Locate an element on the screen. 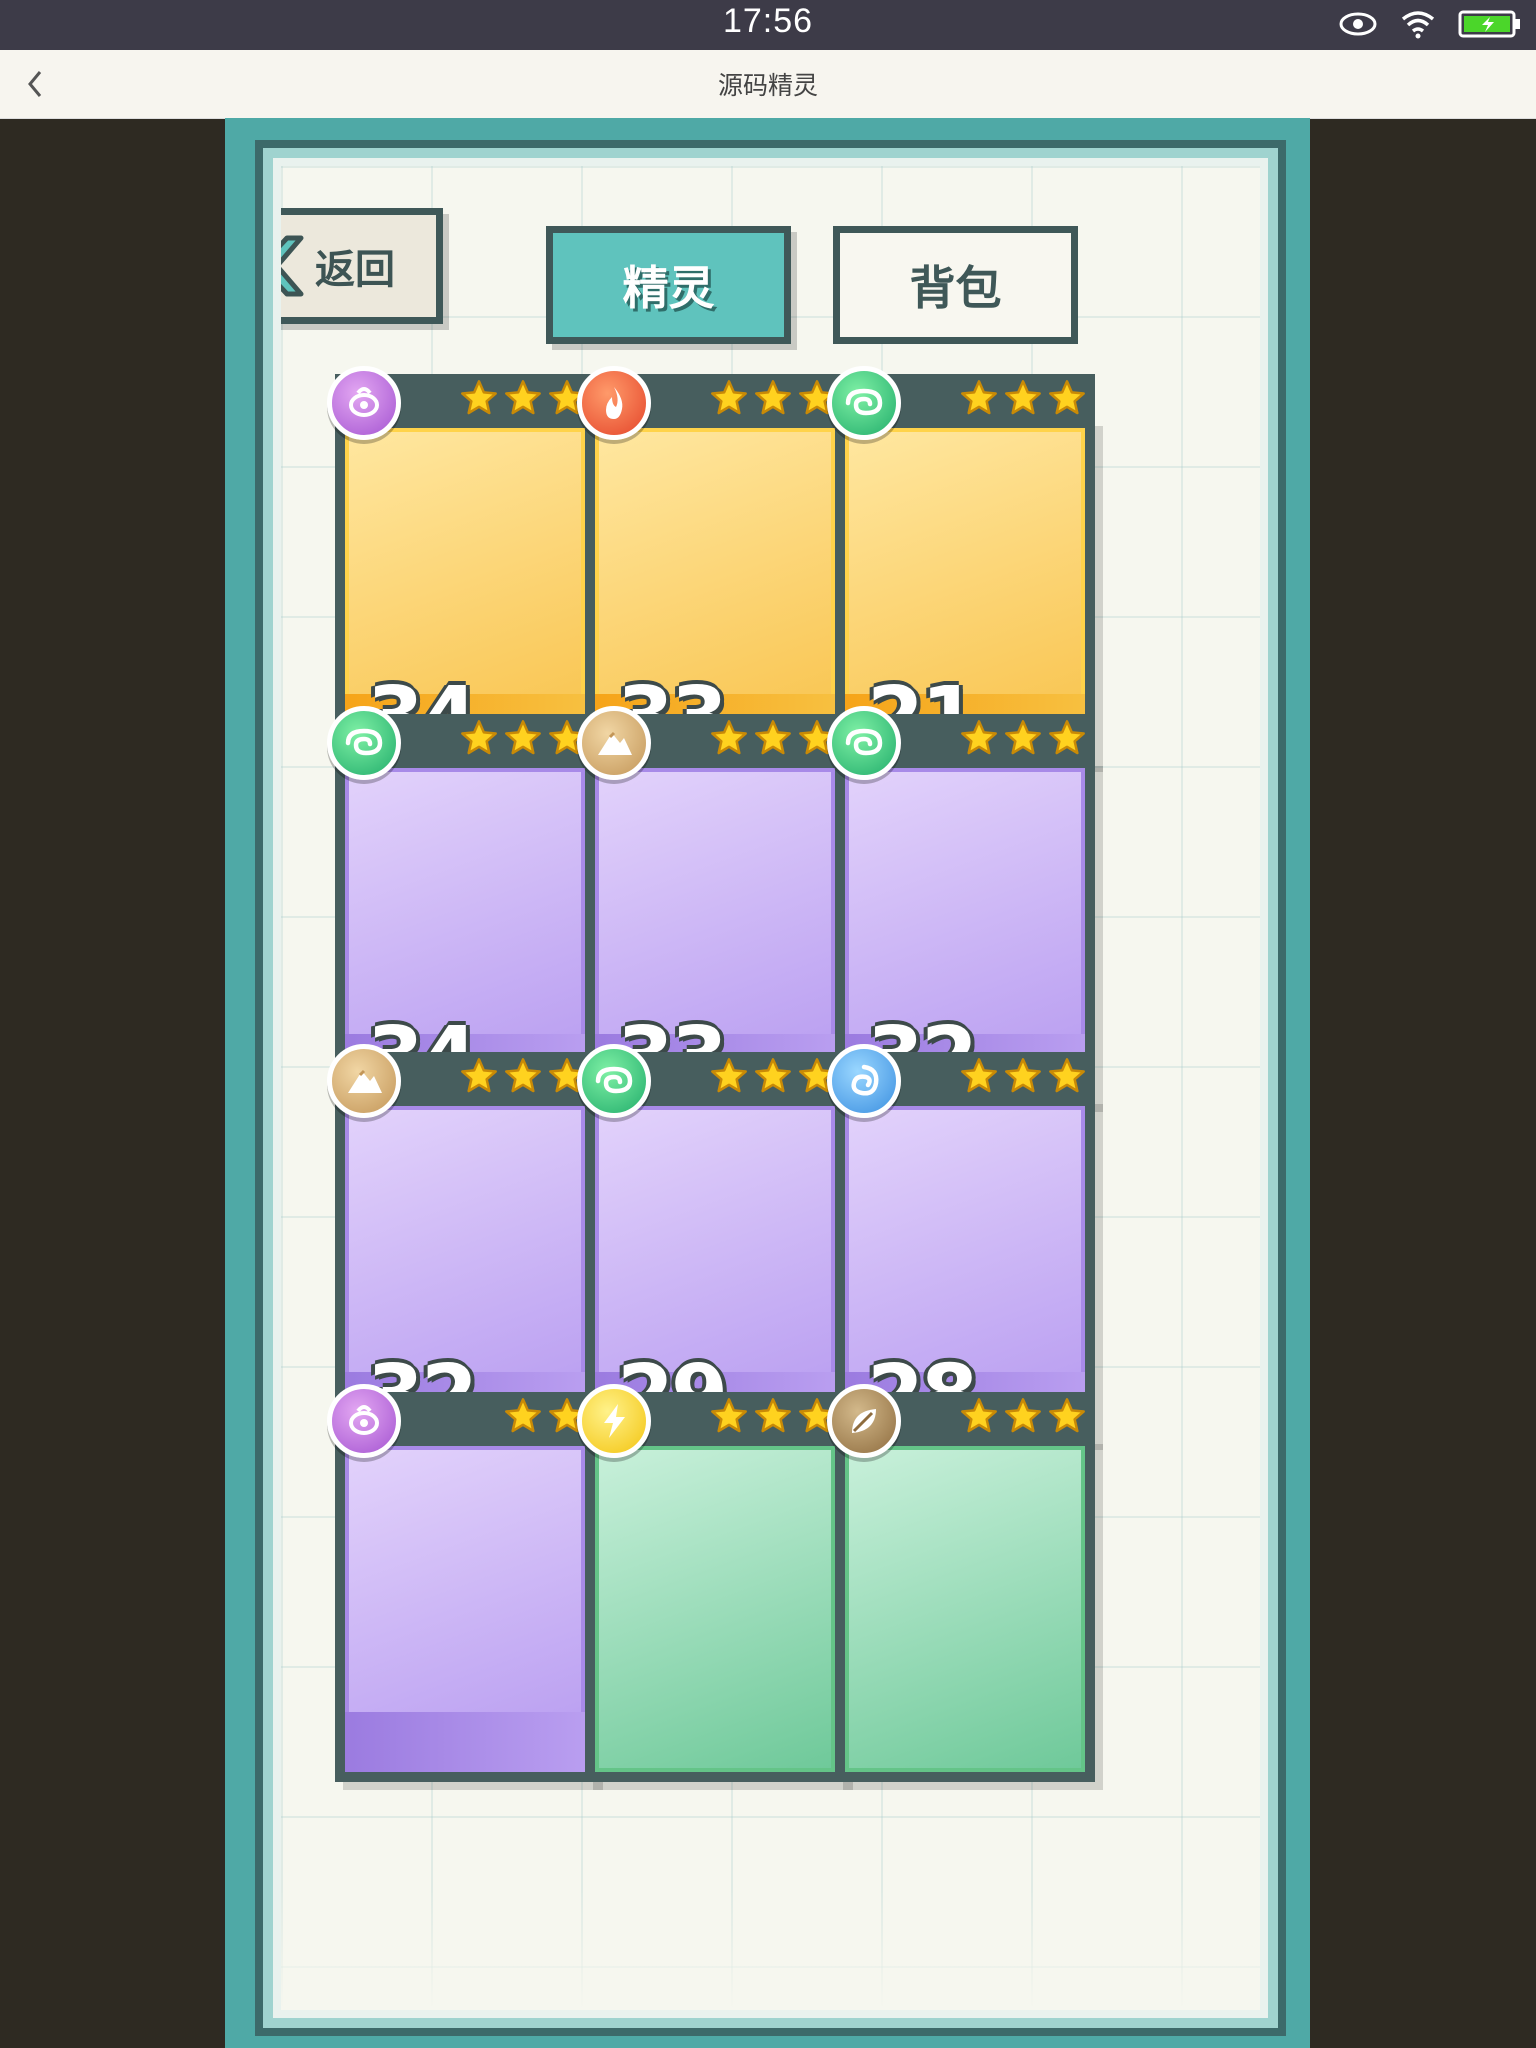 The height and width of the screenshot is (2048, 1536). bottom-fade is located at coordinates (770, 1950).